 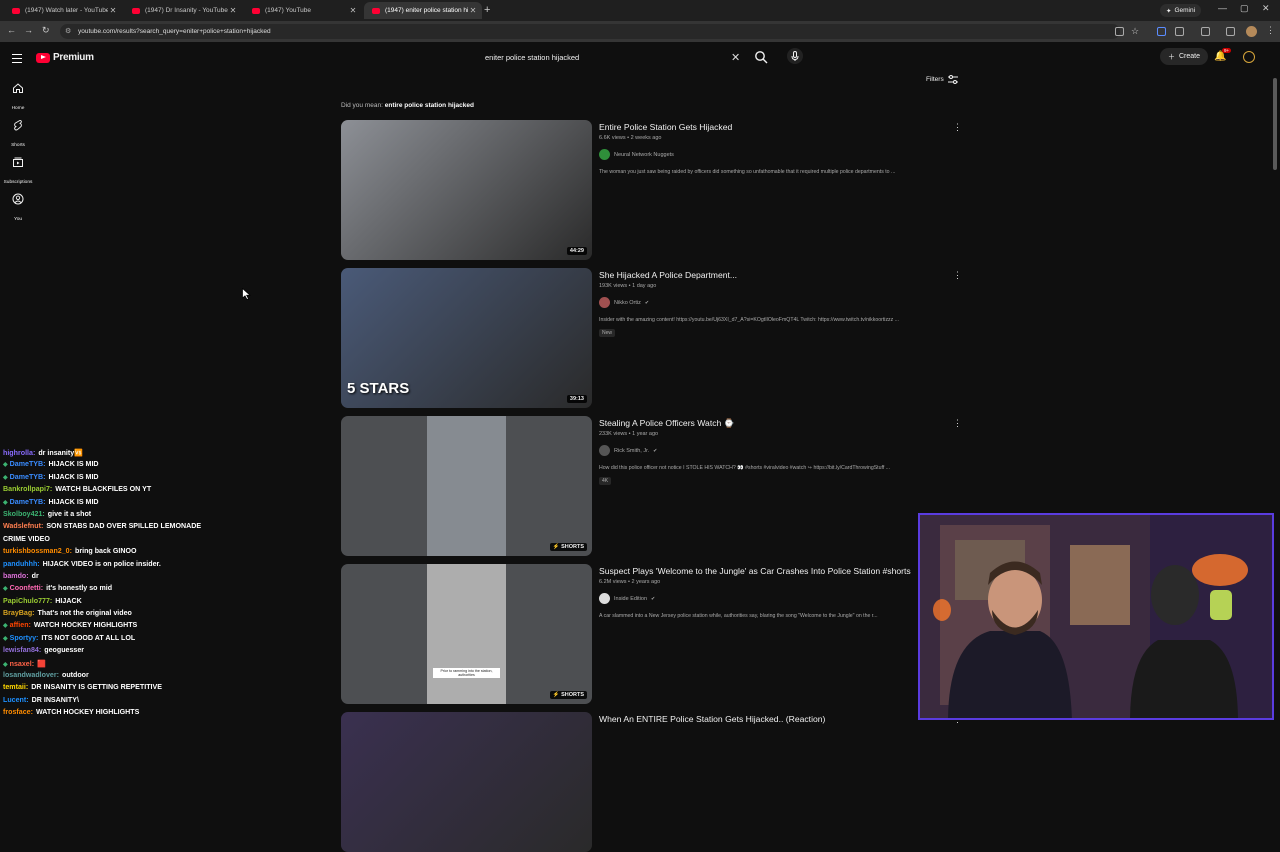 What do you see at coordinates (362, 105) in the screenshot?
I see `did-you-mean-prefix: Did you mean:` at bounding box center [362, 105].